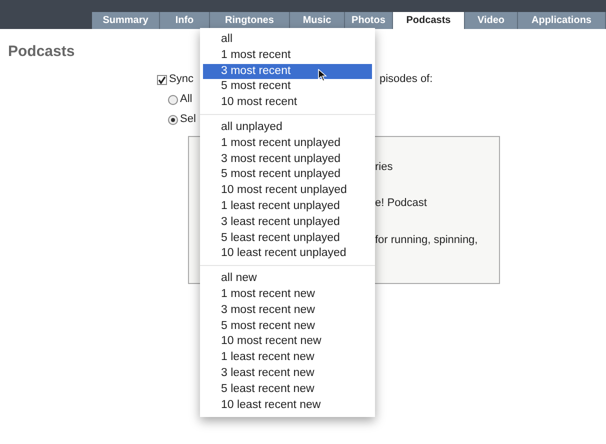 The image size is (606, 444). I want to click on mouse-cursor-icon, so click(322, 75).